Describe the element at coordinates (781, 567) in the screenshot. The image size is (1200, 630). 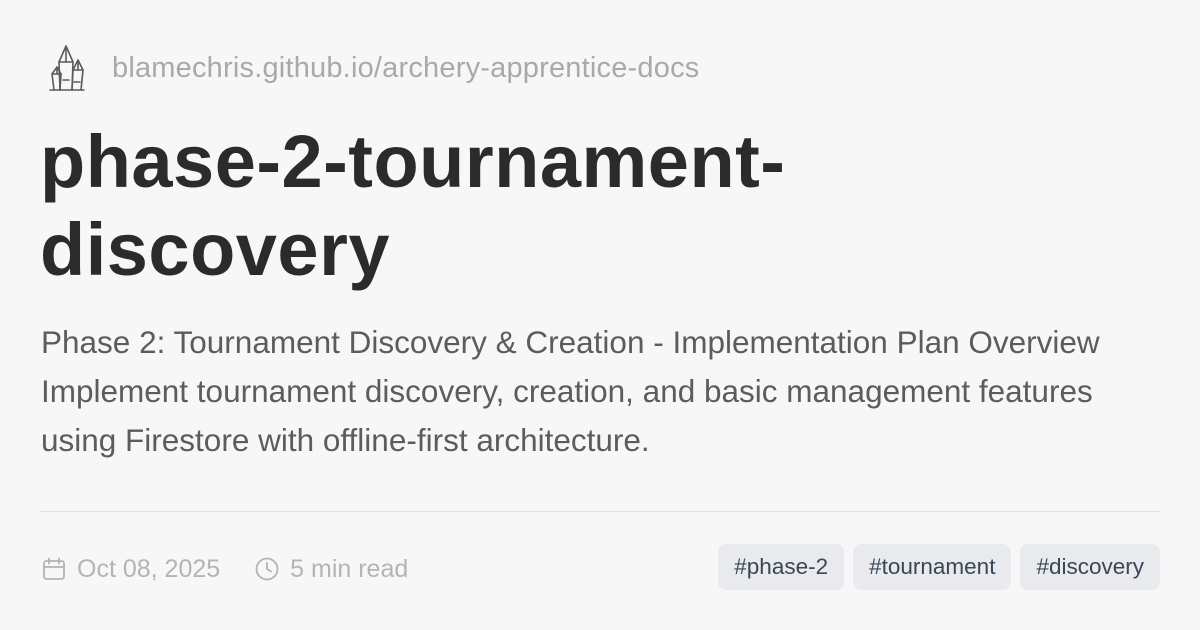
I see `tag-phase-2: #phase-2` at that location.